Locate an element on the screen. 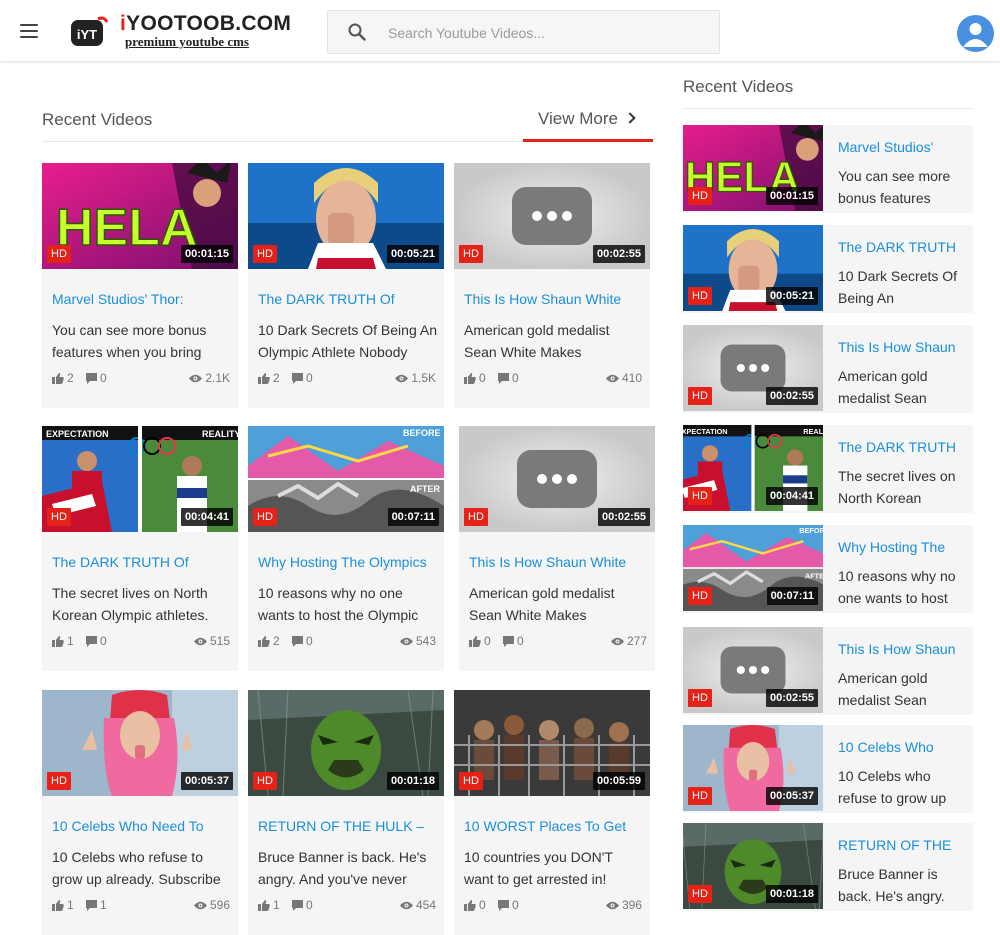  view-more-link: View More is located at coordinates (588, 125).